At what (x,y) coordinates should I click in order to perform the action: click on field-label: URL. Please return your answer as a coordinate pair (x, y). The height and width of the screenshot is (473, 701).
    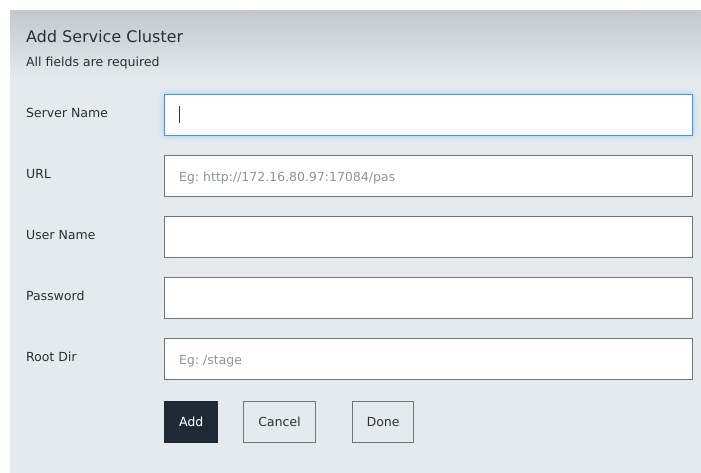
    Looking at the image, I should click on (39, 173).